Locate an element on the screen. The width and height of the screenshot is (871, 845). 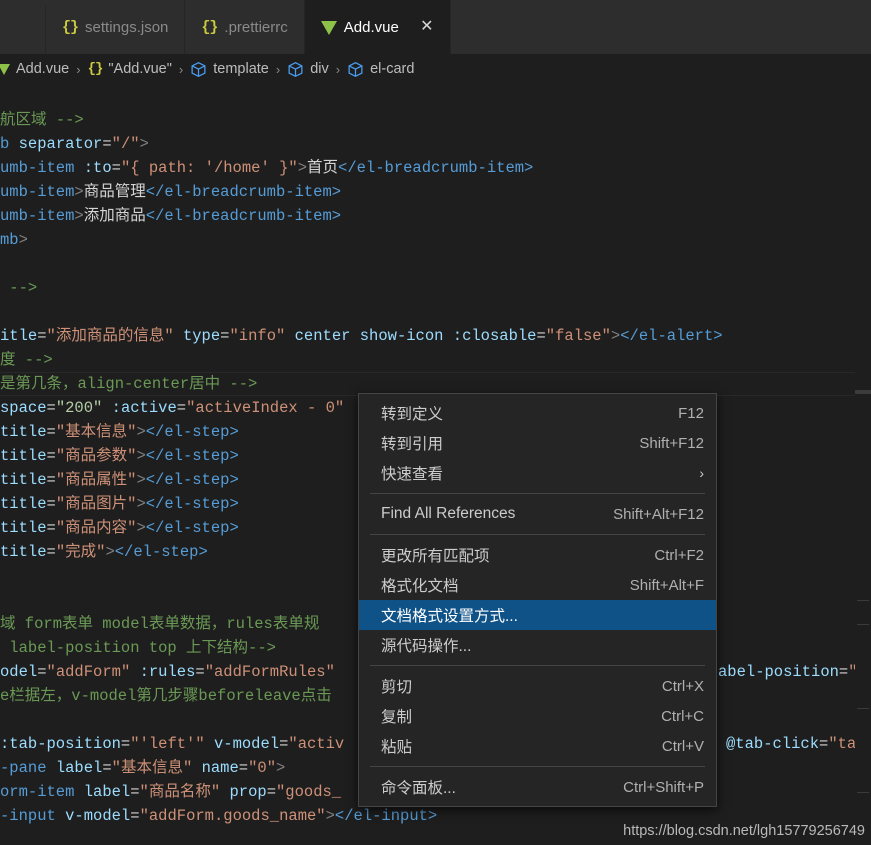
code-line: mb> is located at coordinates (435, 240).